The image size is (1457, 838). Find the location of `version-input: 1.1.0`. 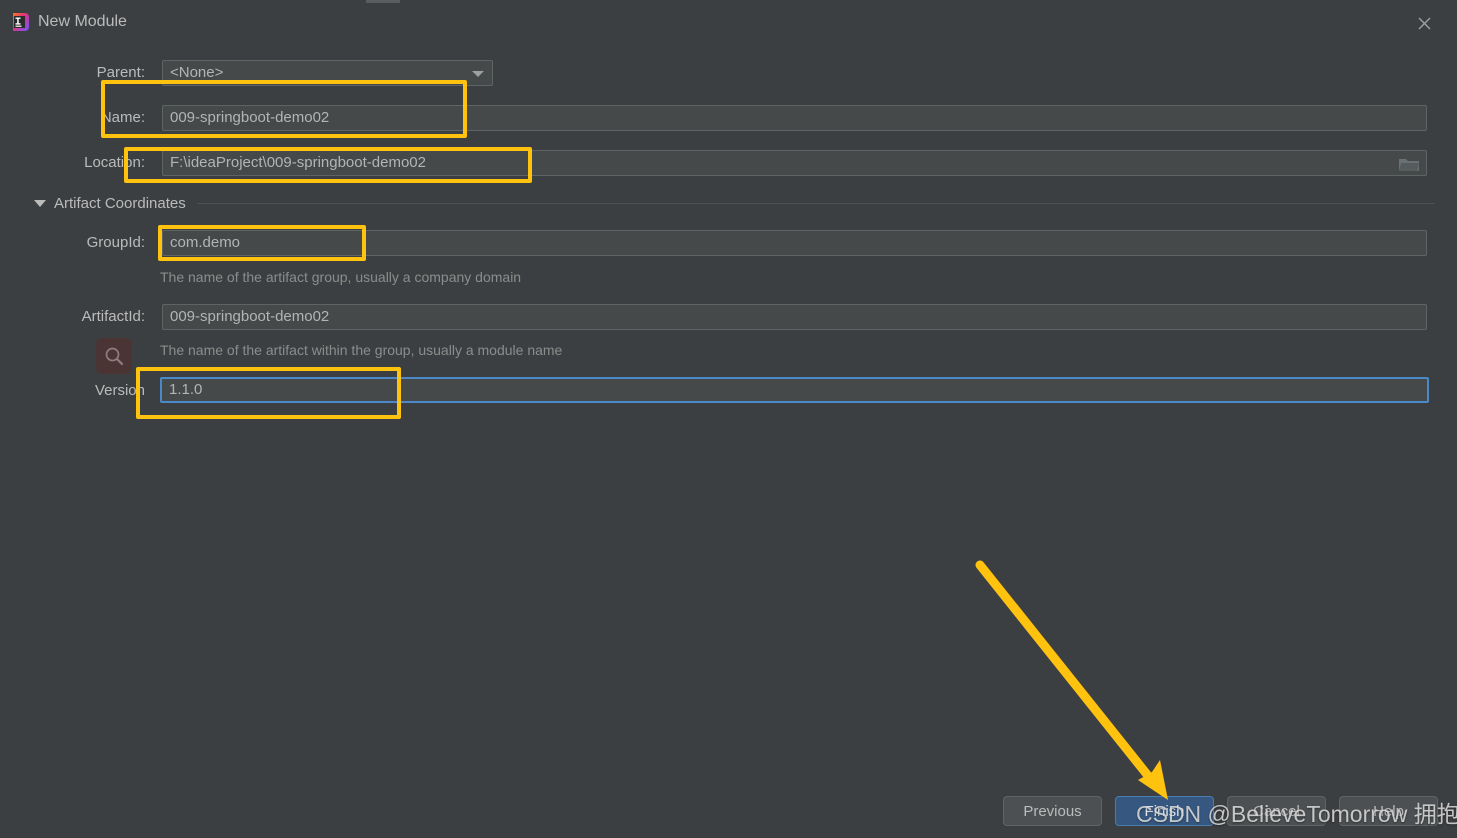

version-input: 1.1.0 is located at coordinates (794, 390).